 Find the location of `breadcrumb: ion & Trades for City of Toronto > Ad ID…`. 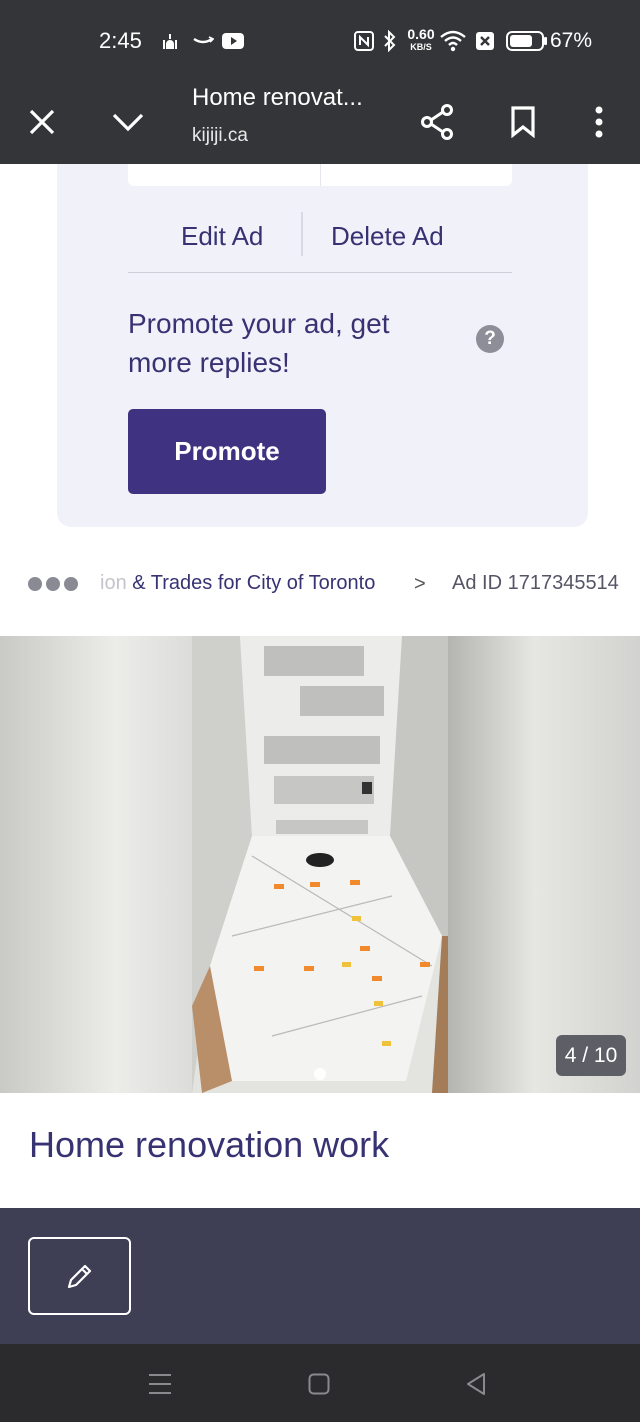

breadcrumb: ion & Trades for City of Toronto > Ad ID… is located at coordinates (320, 586).